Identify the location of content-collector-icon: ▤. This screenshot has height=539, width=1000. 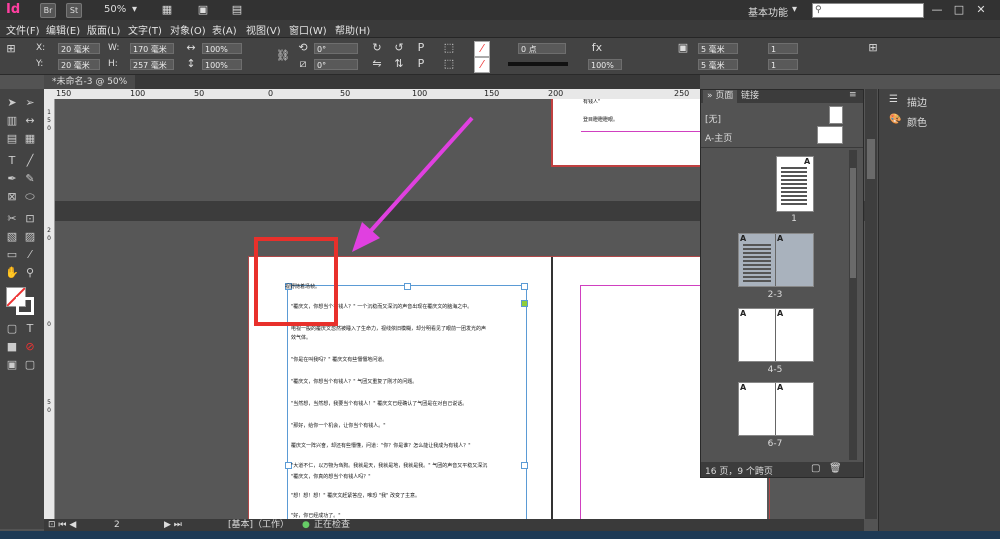
(12, 139).